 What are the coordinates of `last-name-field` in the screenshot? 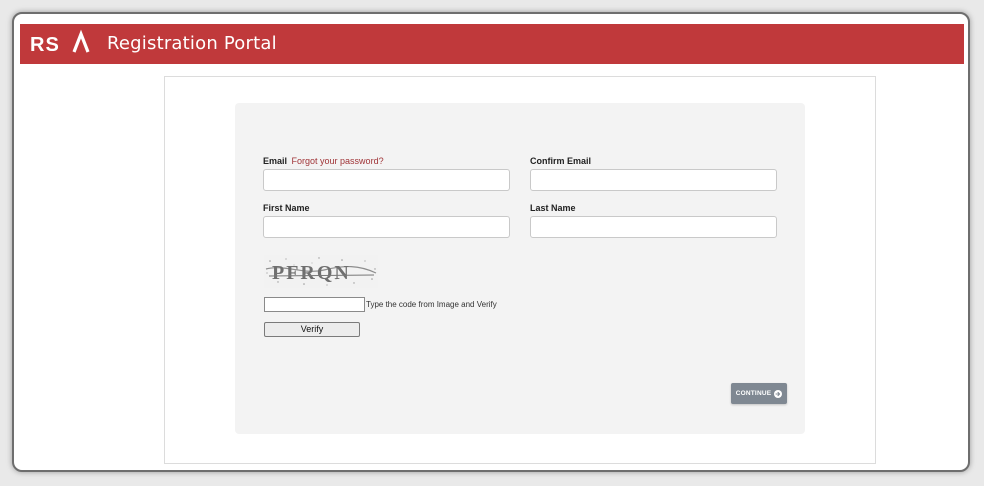 It's located at (653, 227).